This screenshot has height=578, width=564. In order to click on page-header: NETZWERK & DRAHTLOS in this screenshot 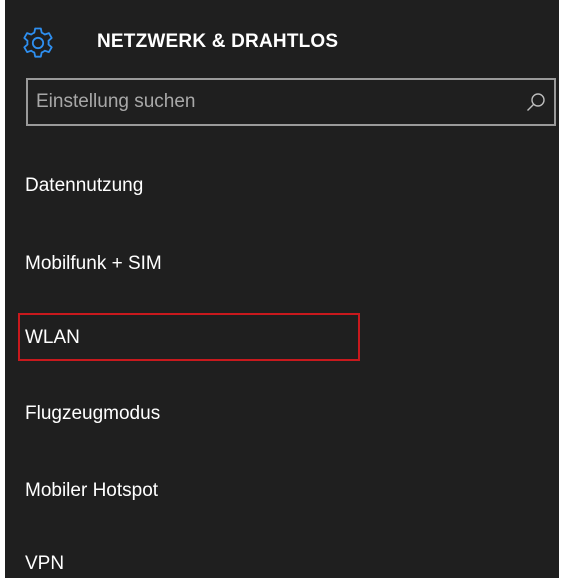, I will do `click(282, 40)`.